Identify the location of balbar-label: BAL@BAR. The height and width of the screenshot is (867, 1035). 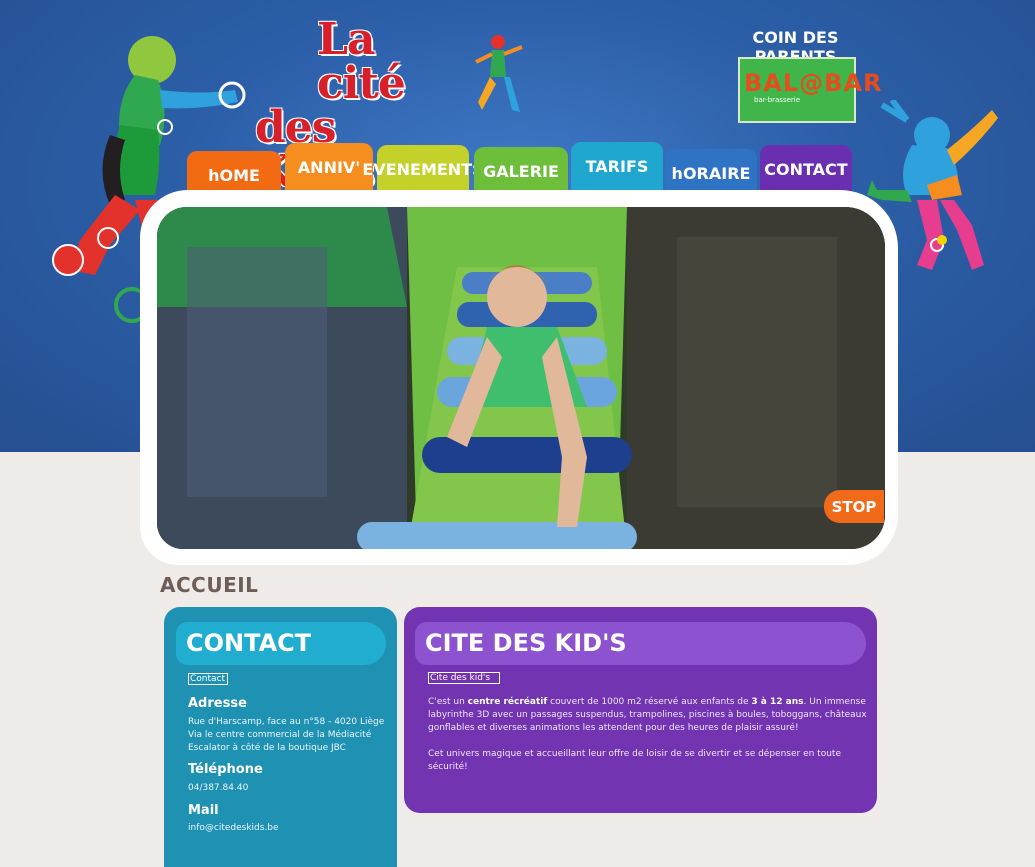
(813, 83).